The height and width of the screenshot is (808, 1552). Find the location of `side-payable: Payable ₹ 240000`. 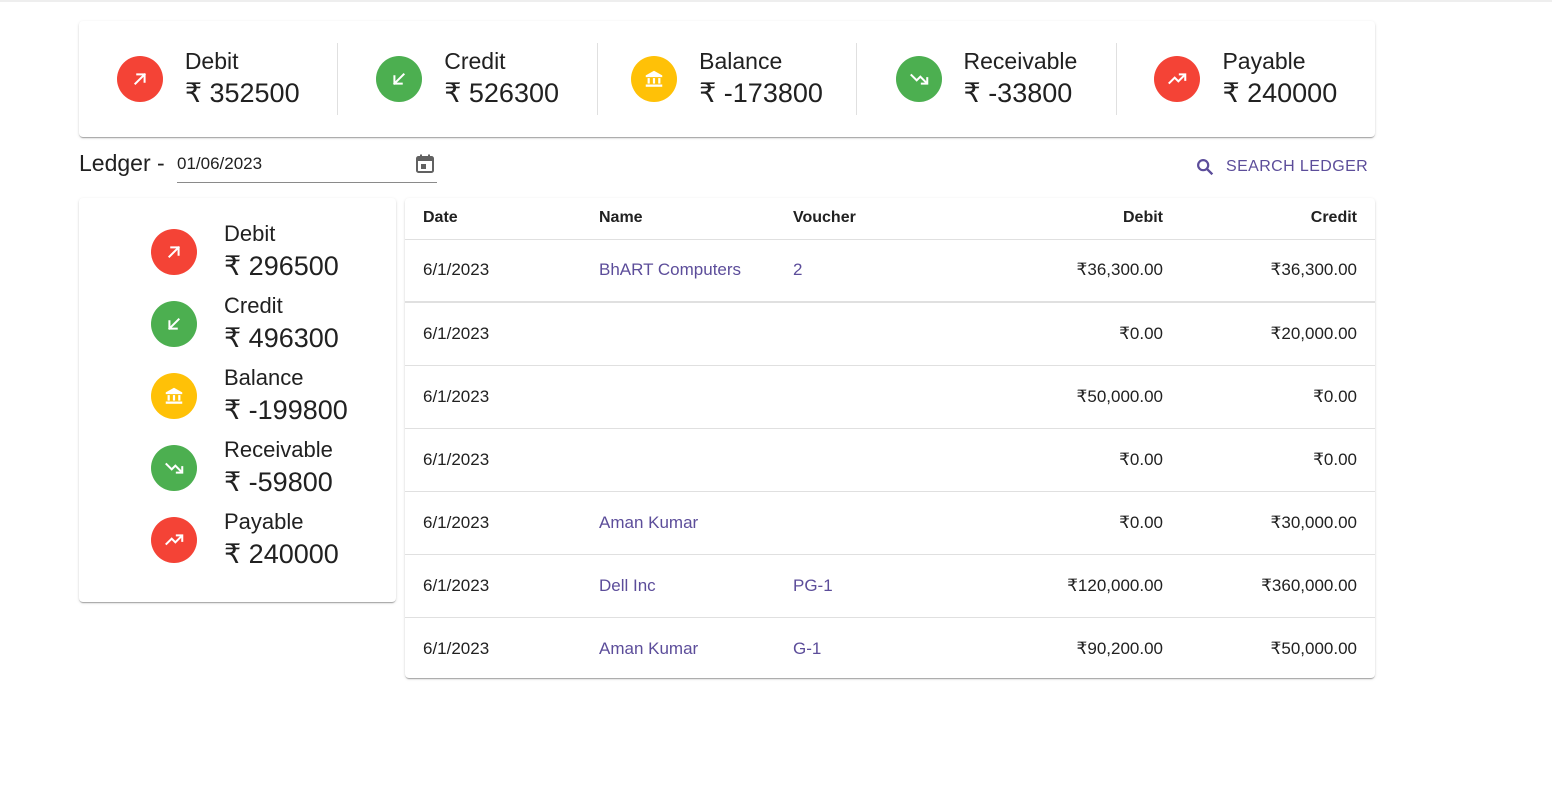

side-payable: Payable ₹ 240000 is located at coordinates (237, 540).